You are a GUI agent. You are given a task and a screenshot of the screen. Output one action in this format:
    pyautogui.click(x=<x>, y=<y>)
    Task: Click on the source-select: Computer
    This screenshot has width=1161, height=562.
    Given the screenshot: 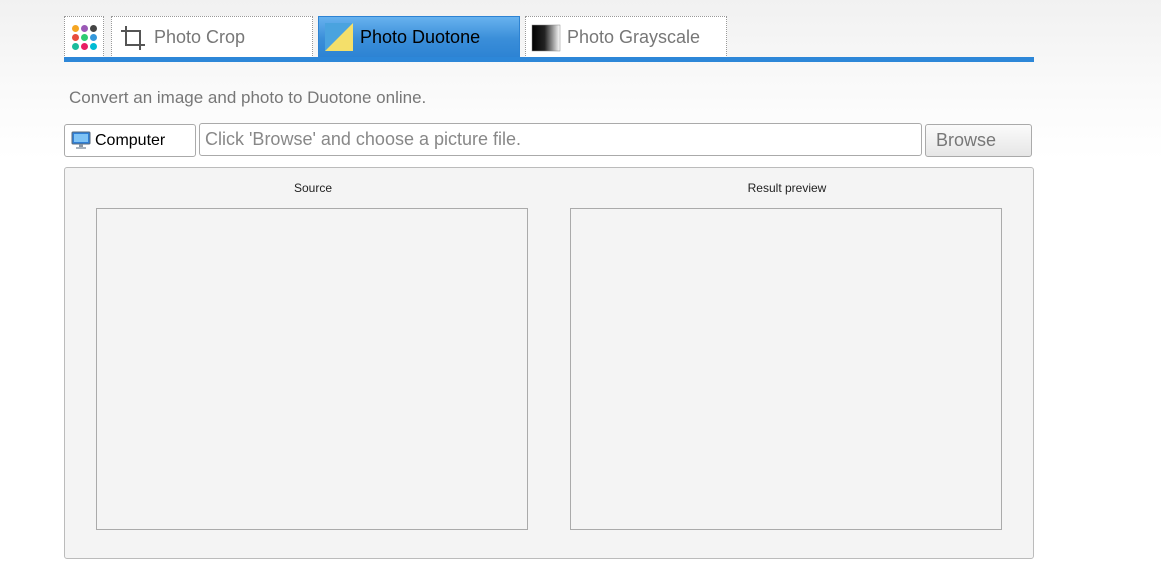 What is the action you would take?
    pyautogui.click(x=130, y=140)
    